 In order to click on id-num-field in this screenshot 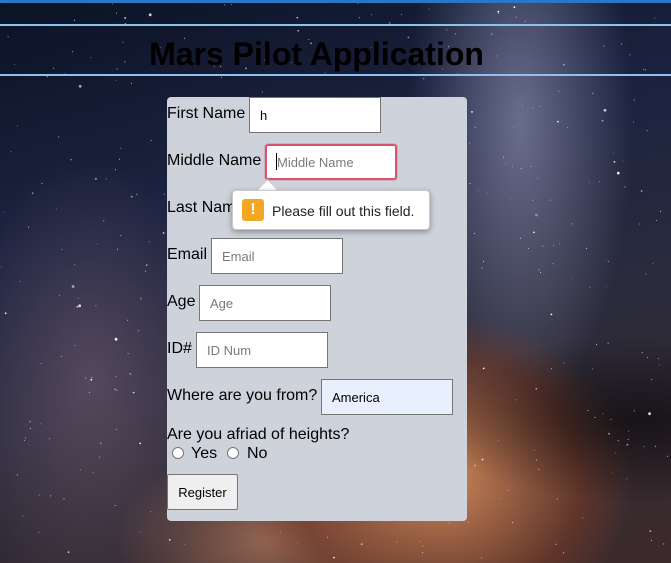, I will do `click(262, 350)`.